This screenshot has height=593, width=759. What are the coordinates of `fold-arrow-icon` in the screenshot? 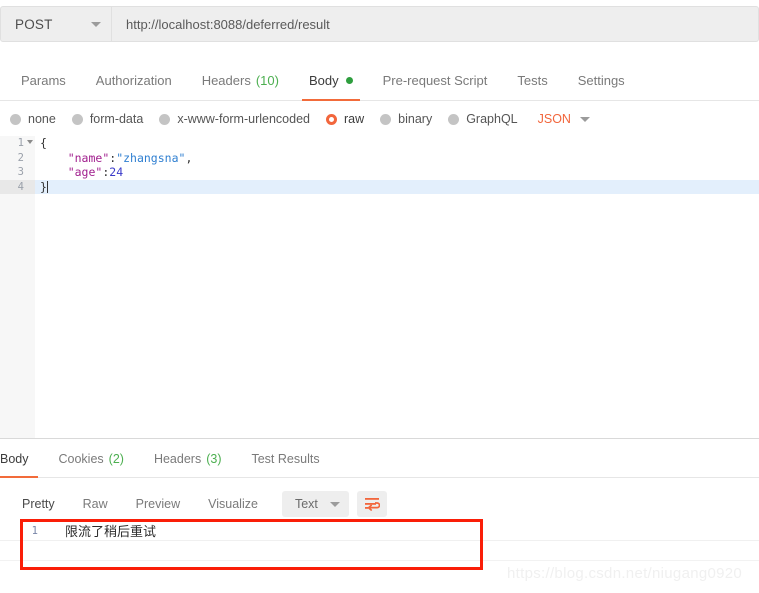 It's located at (30, 142).